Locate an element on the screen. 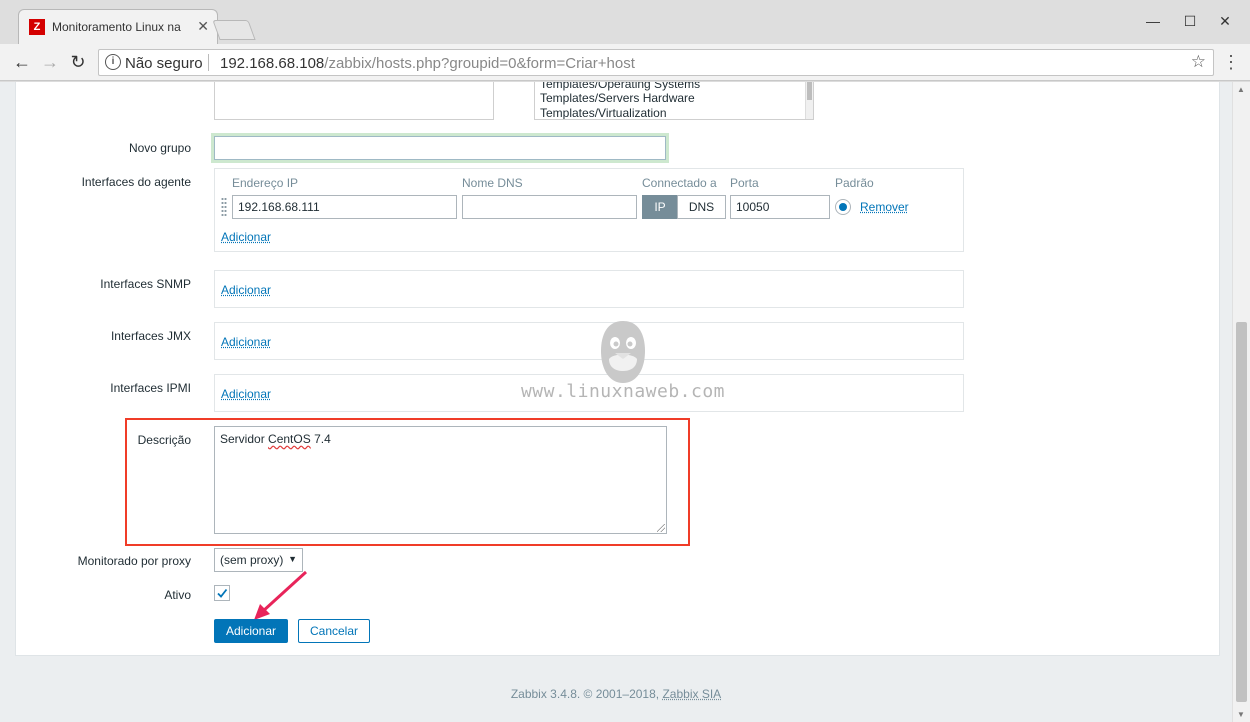 The image size is (1250, 722). annotation-arrow-icon is located at coordinates (281, 595).